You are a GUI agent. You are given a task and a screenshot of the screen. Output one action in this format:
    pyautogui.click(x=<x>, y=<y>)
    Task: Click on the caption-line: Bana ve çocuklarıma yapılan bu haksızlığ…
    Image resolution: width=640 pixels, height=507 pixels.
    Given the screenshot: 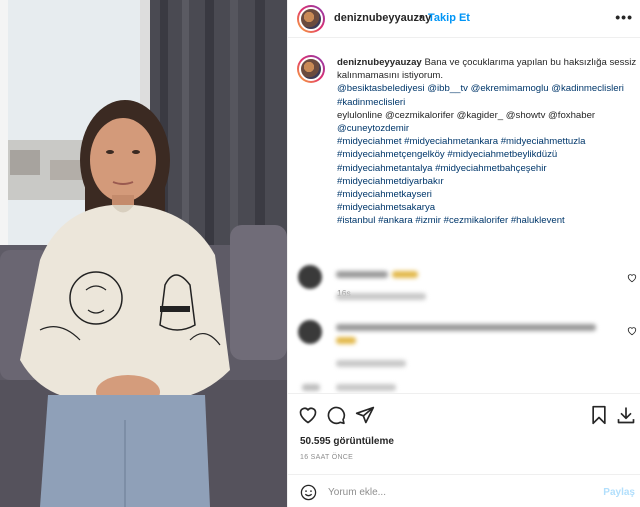 What is the action you would take?
    pyautogui.click(x=530, y=62)
    